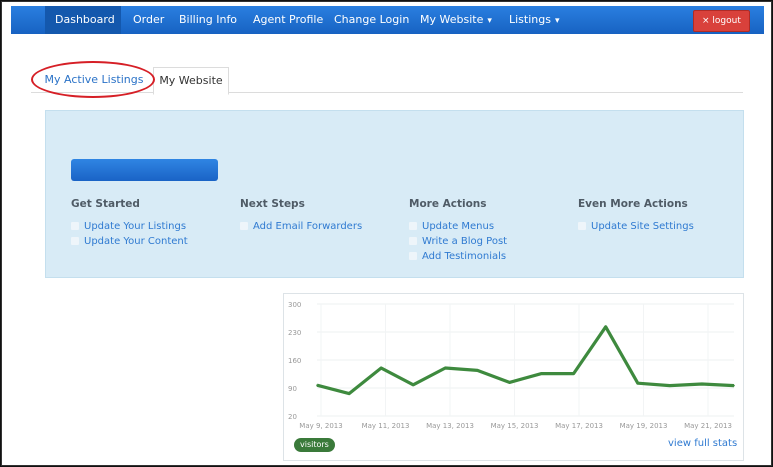 The image size is (773, 467). I want to click on x-tick-label: May 21, 2013, so click(708, 426).